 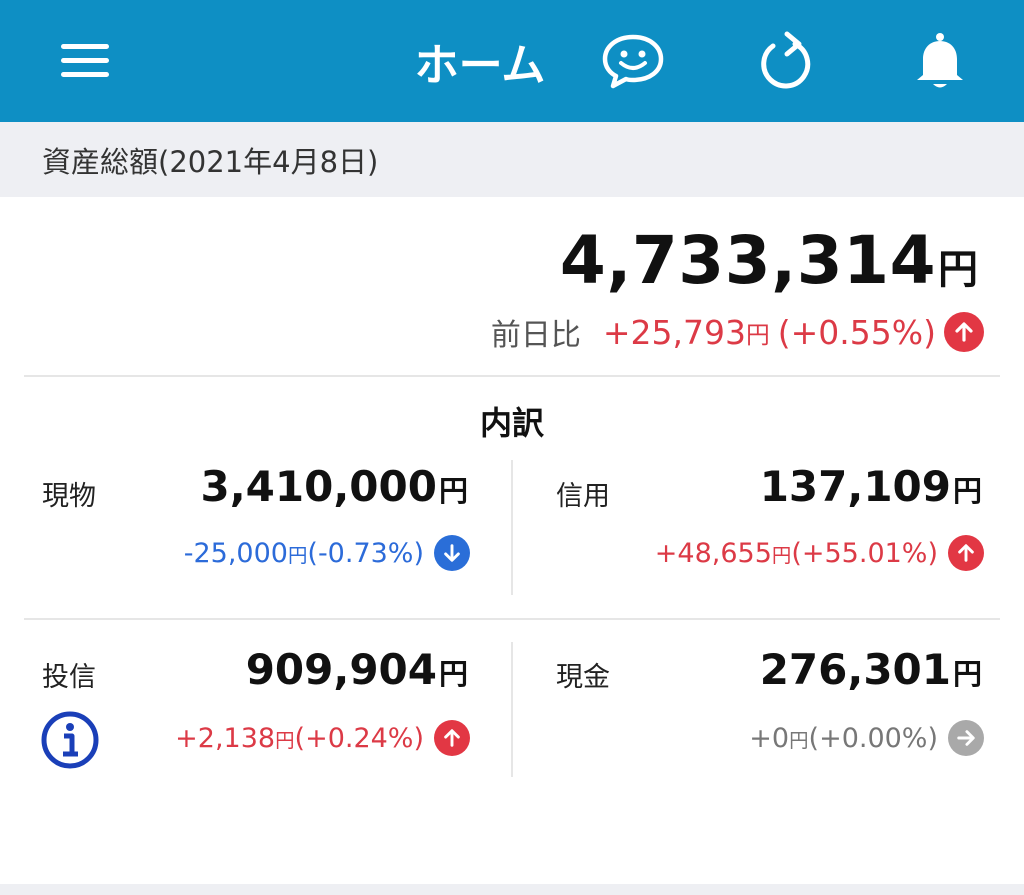 I want to click on menu-icon, so click(x=85, y=60).